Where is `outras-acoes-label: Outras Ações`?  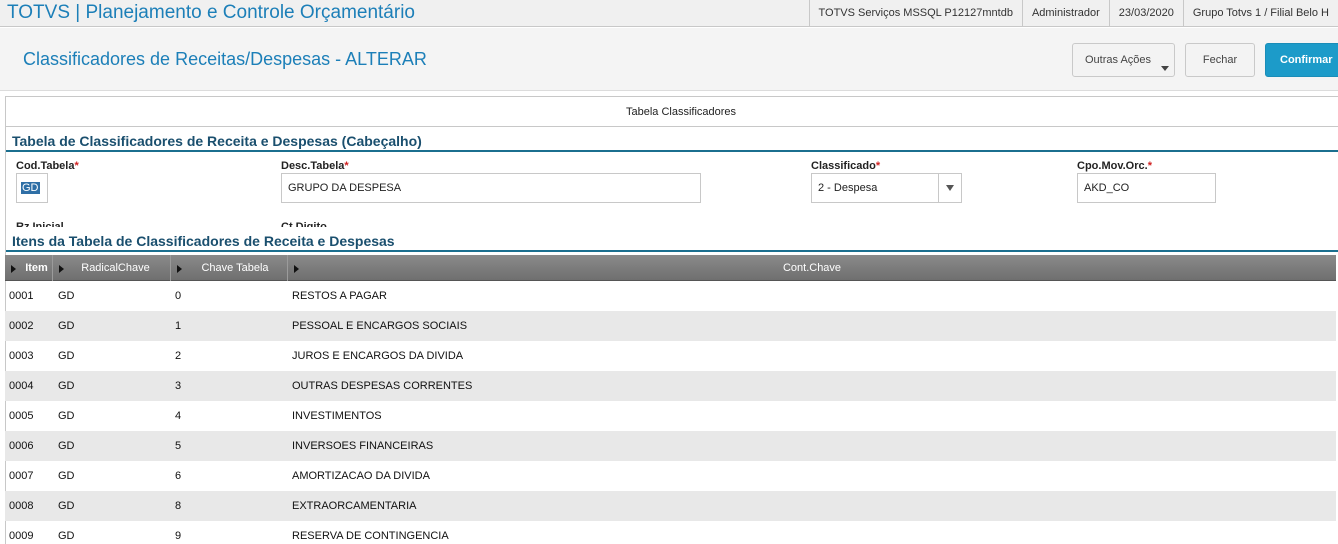 outras-acoes-label: Outras Ações is located at coordinates (1118, 60).